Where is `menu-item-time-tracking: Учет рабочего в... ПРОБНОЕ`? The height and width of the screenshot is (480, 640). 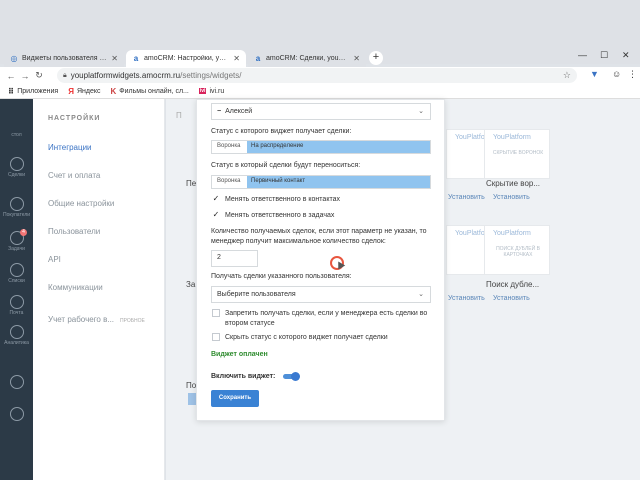 menu-item-time-tracking: Учет рабочего в... ПРОБНОЕ is located at coordinates (96, 319).